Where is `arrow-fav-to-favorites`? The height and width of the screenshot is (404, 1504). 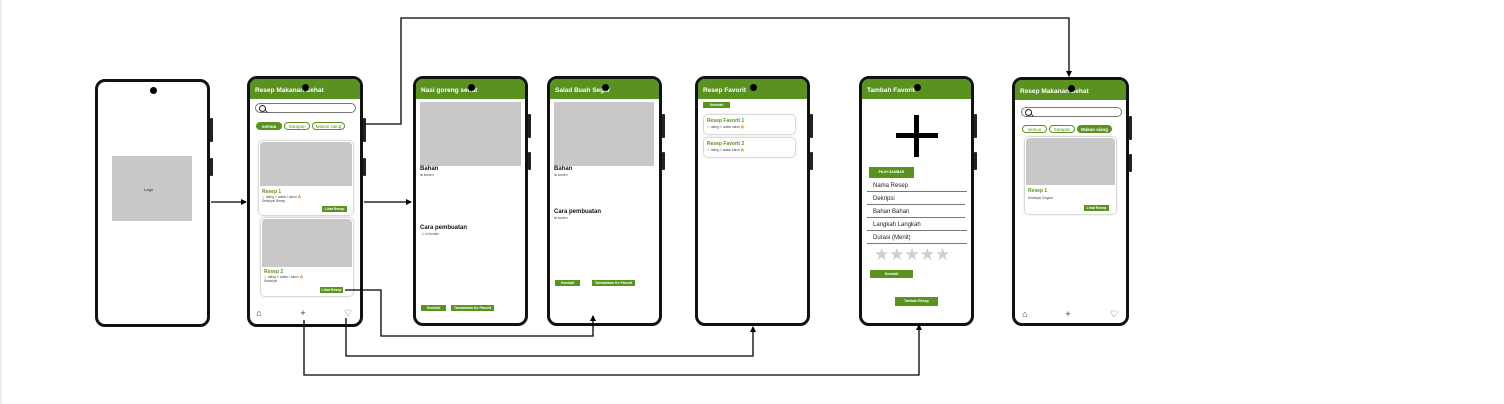
arrow-fav-to-favorites is located at coordinates (550, 337).